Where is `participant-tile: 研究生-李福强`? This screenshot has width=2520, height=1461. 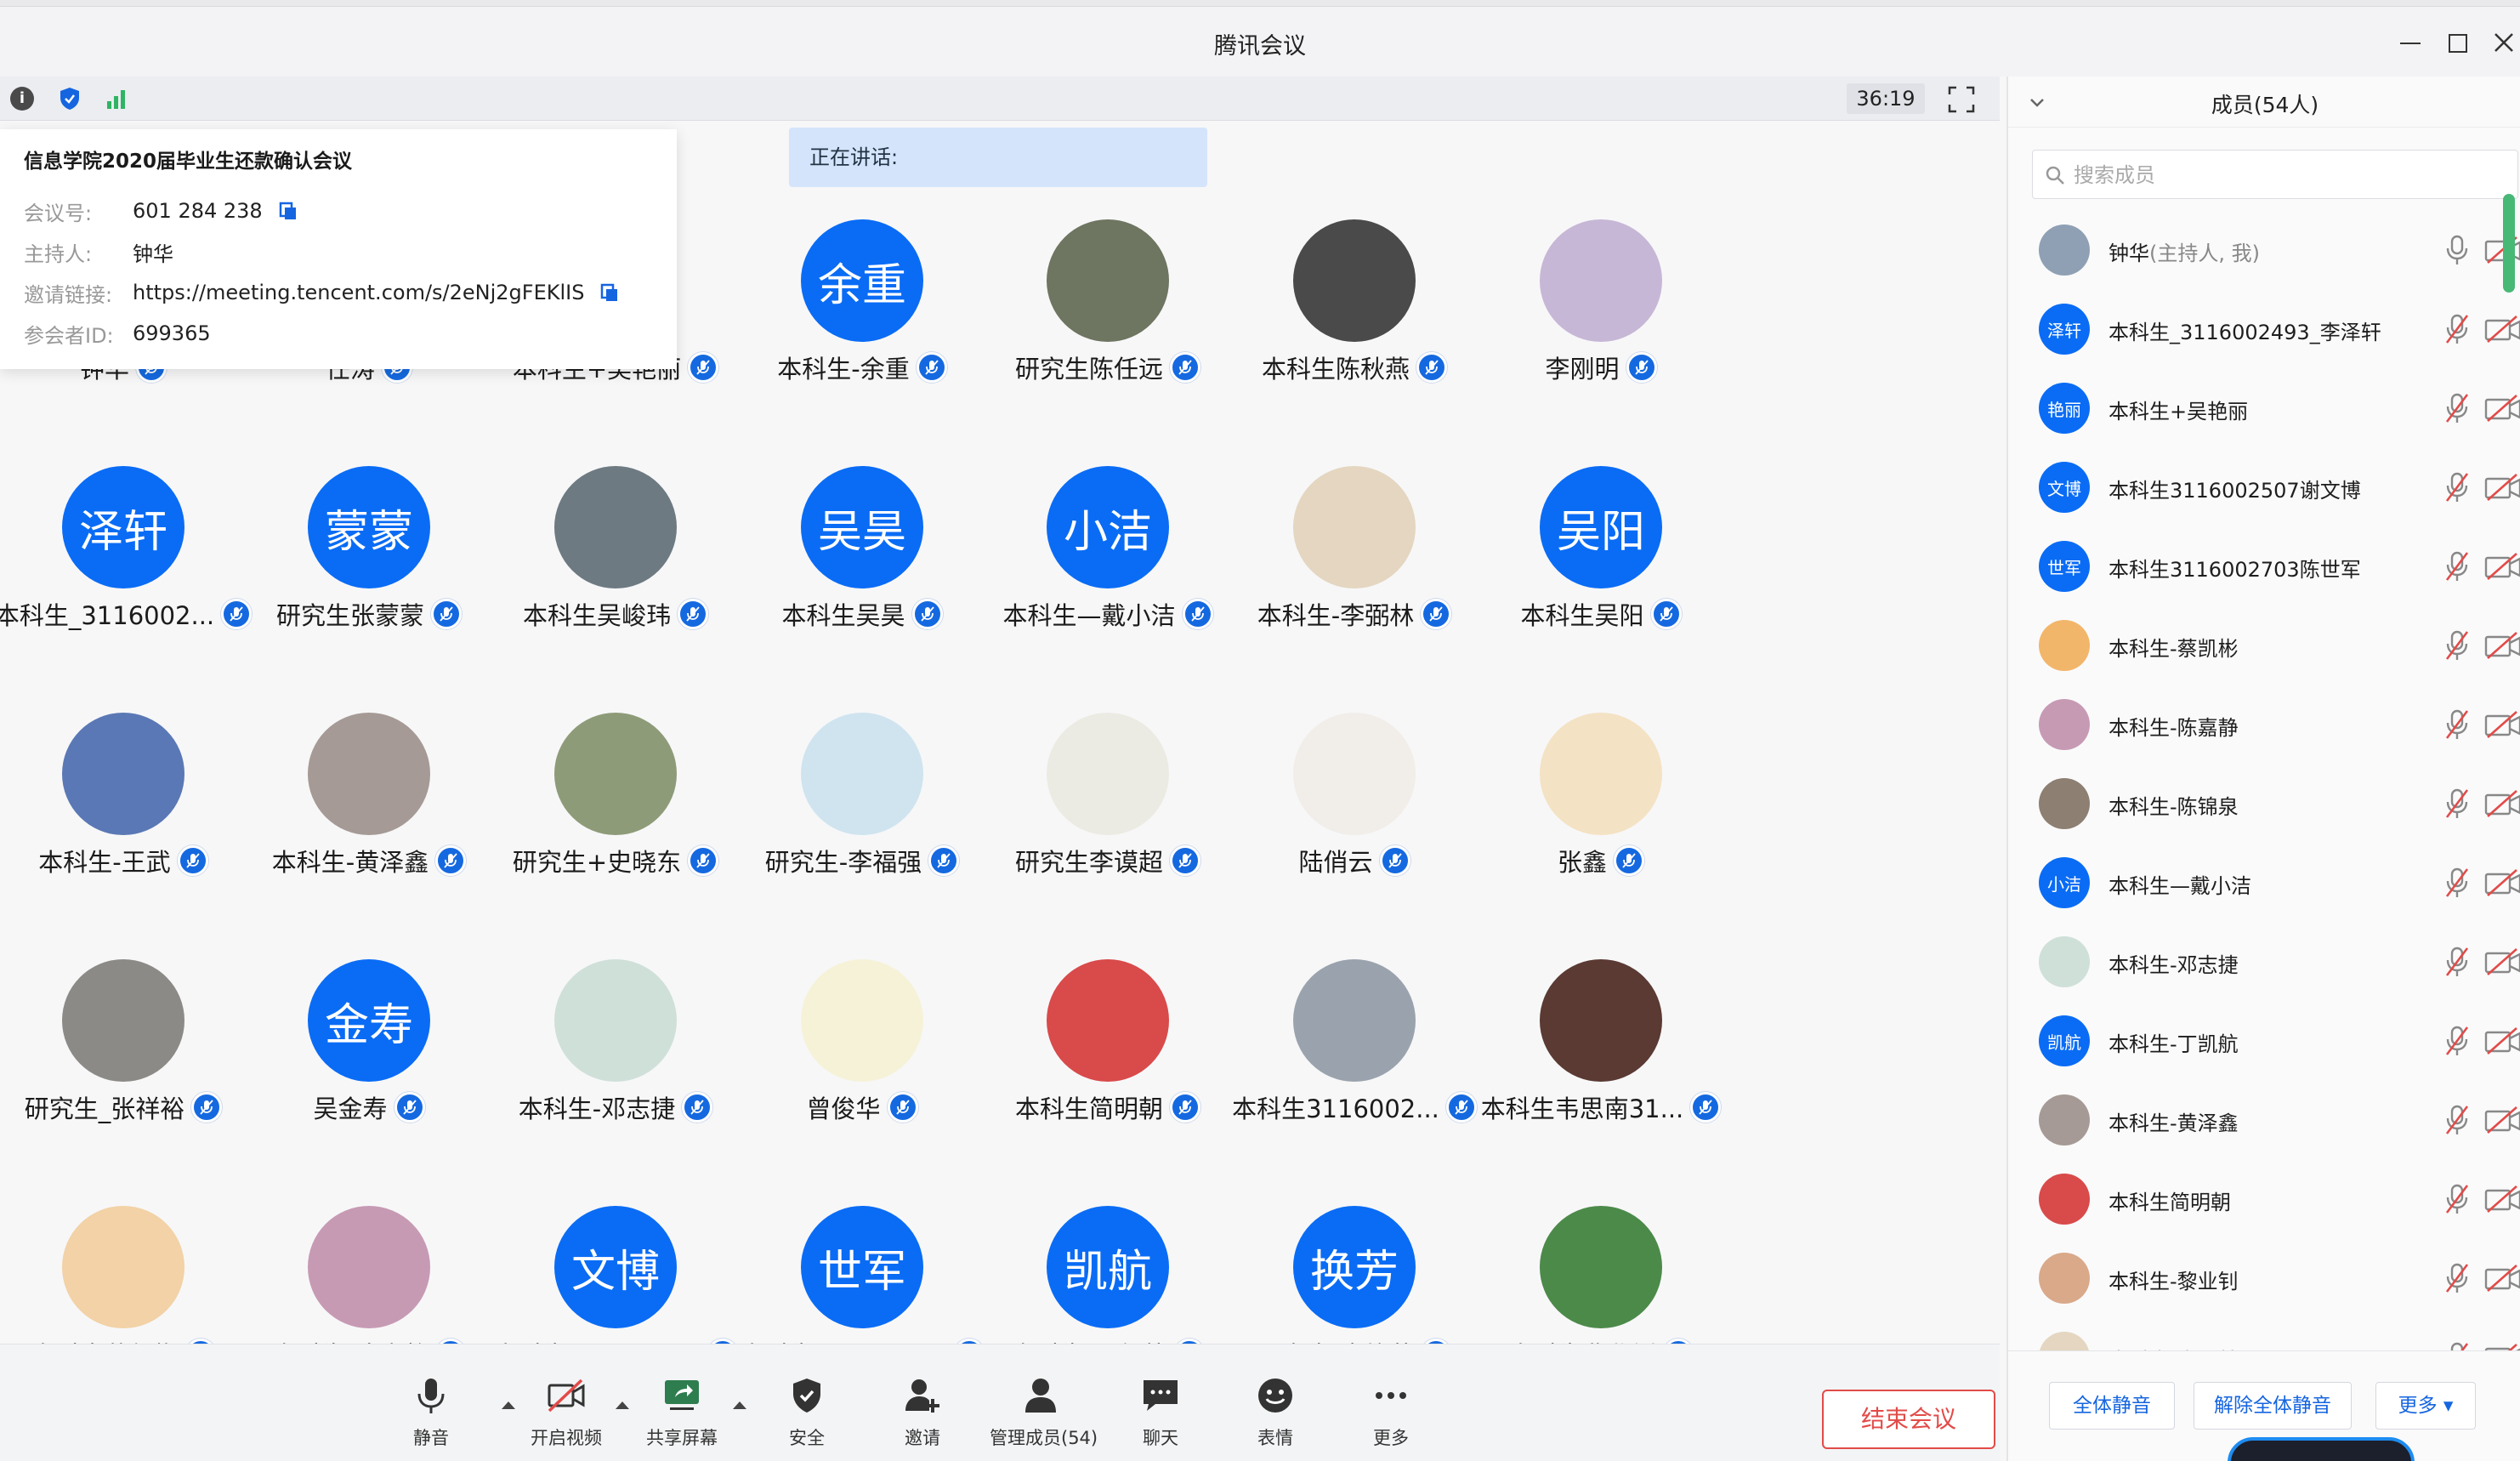
participant-tile: 研究生-李福强 is located at coordinates (862, 798).